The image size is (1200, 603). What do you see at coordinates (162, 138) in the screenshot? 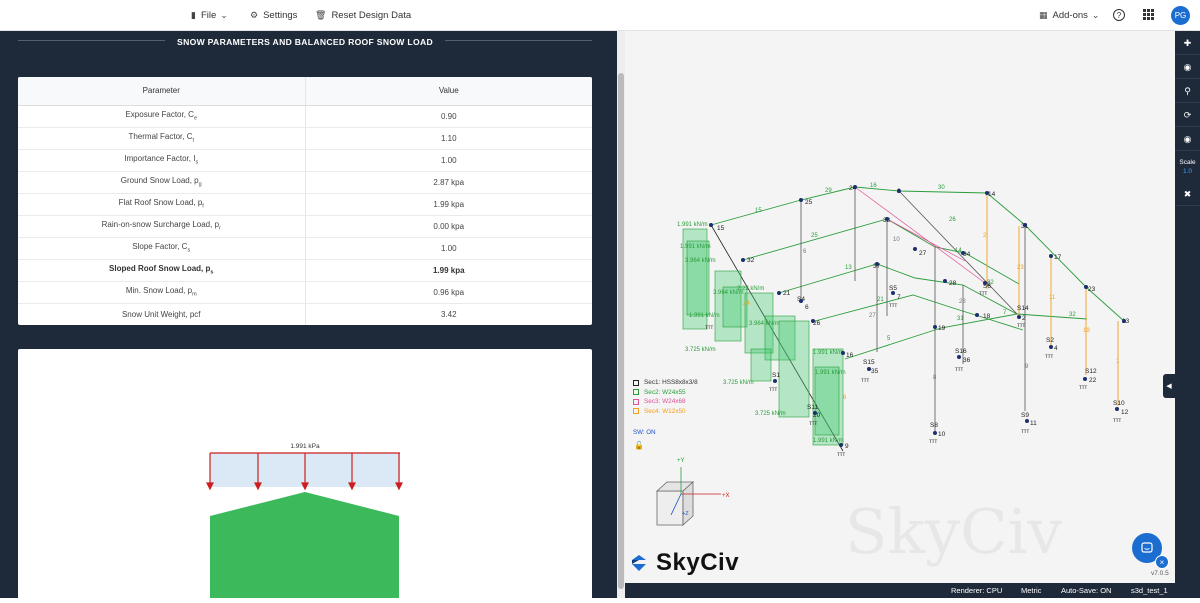
I see `param-thermal-factor: Thermal Factor, Ct` at bounding box center [162, 138].